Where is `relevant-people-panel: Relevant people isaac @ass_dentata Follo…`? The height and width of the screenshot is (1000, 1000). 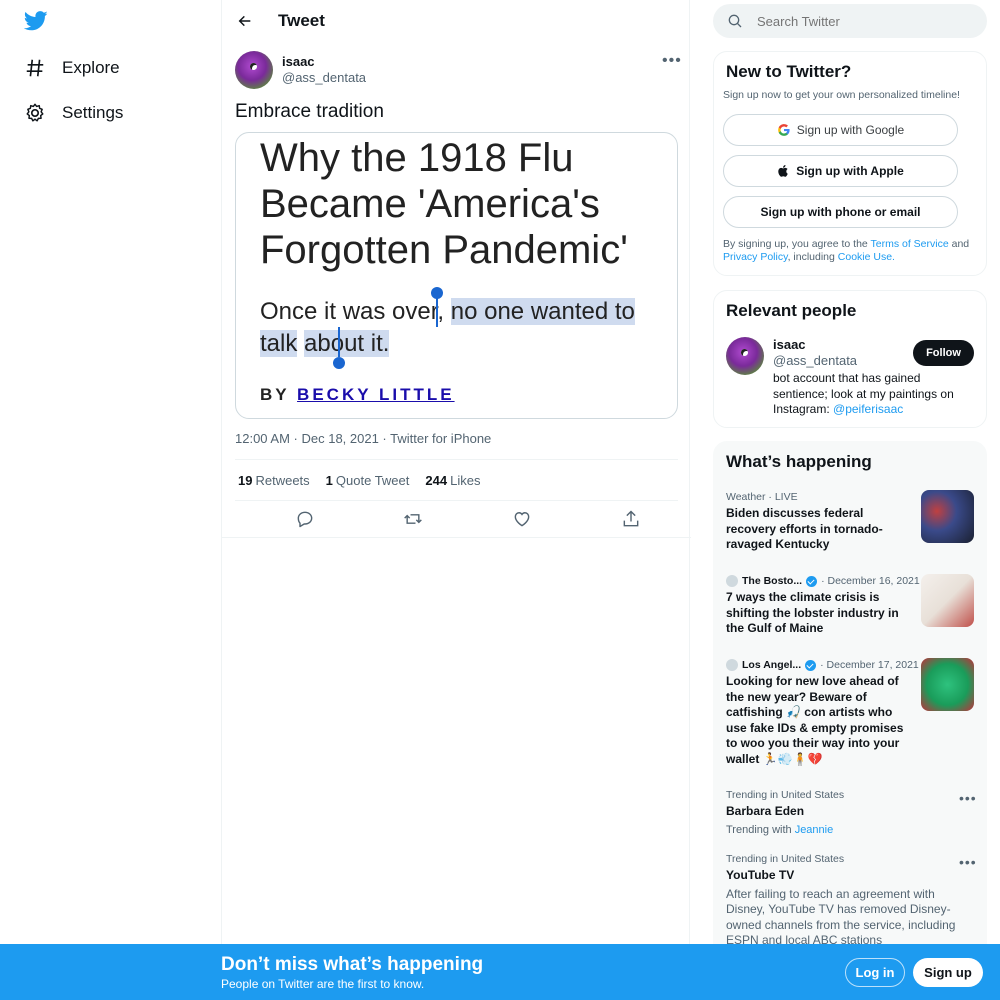 relevant-people-panel: Relevant people isaac @ass_dentata Follo… is located at coordinates (850, 359).